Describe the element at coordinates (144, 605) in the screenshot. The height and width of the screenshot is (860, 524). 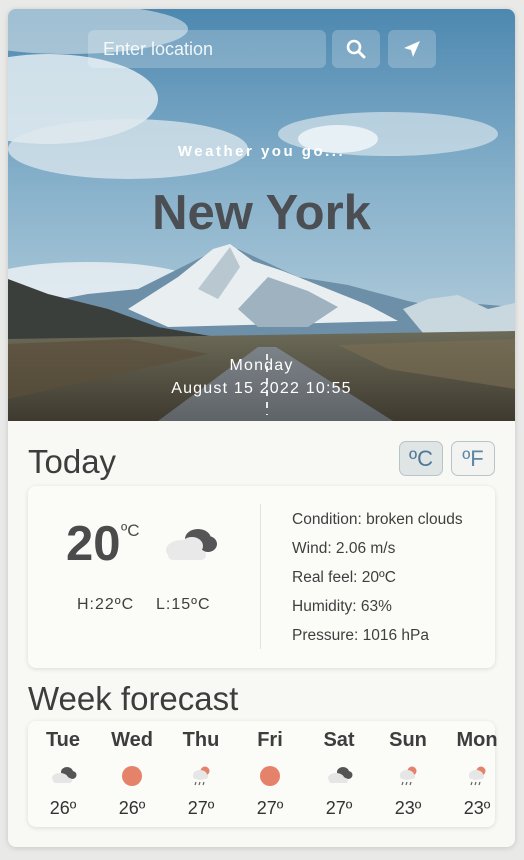
I see `high-low-temperatures: H:22ºC L:15ºC` at that location.